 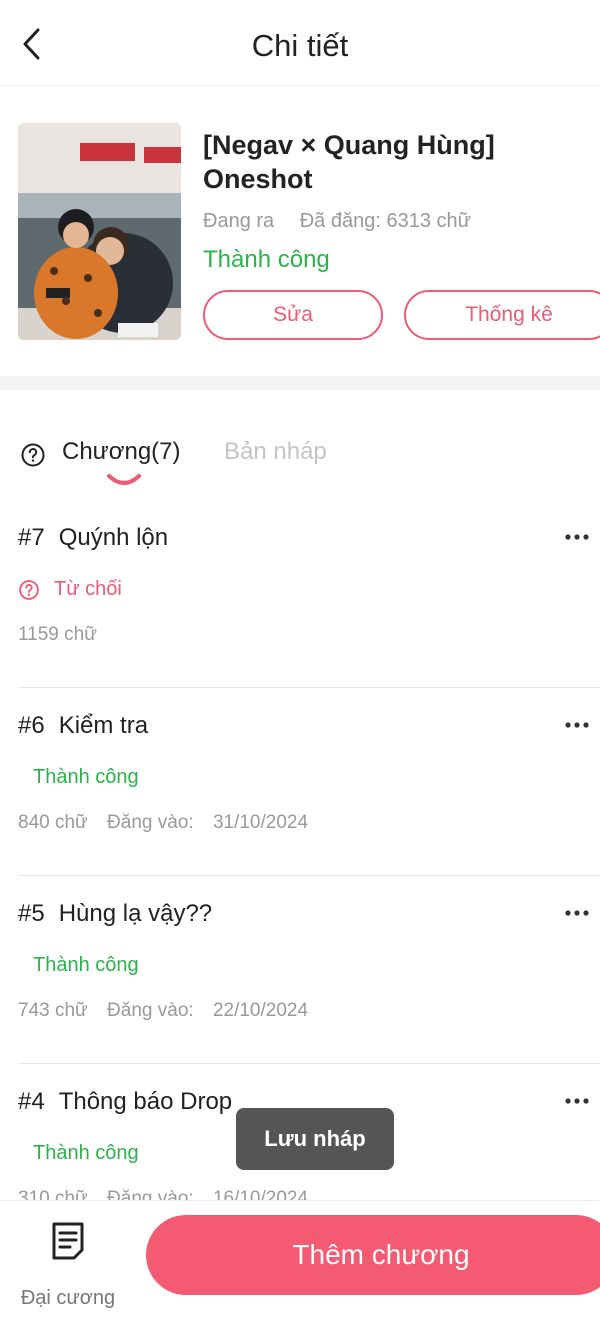 I want to click on chapter-word-count: 1159 chữ, so click(x=57, y=634).